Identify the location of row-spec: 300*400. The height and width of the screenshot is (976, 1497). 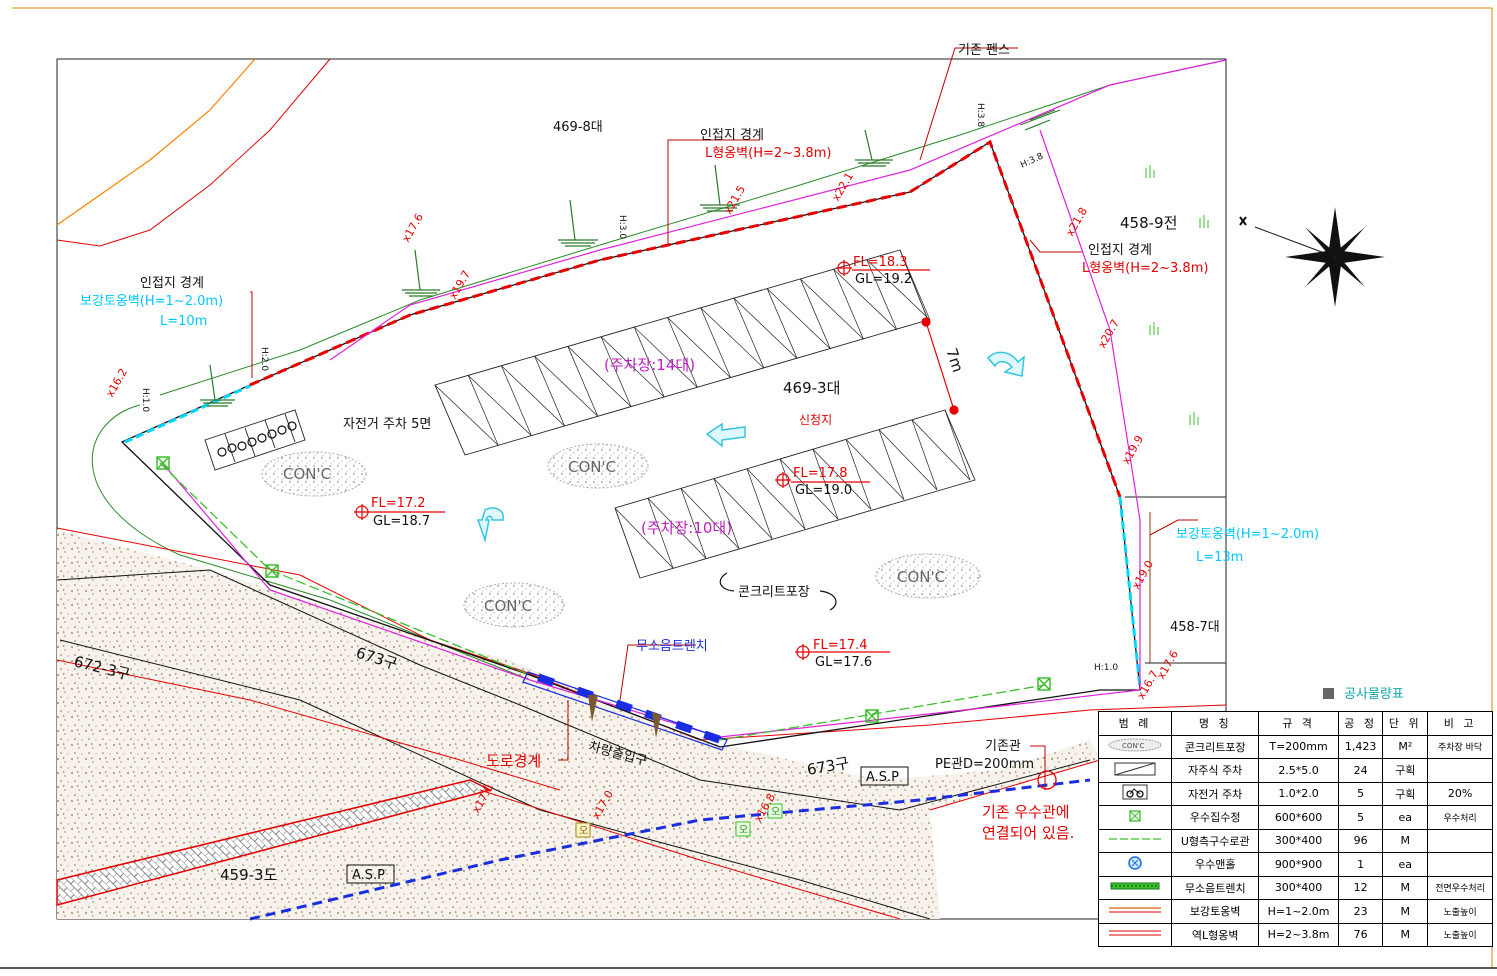
(1298, 840).